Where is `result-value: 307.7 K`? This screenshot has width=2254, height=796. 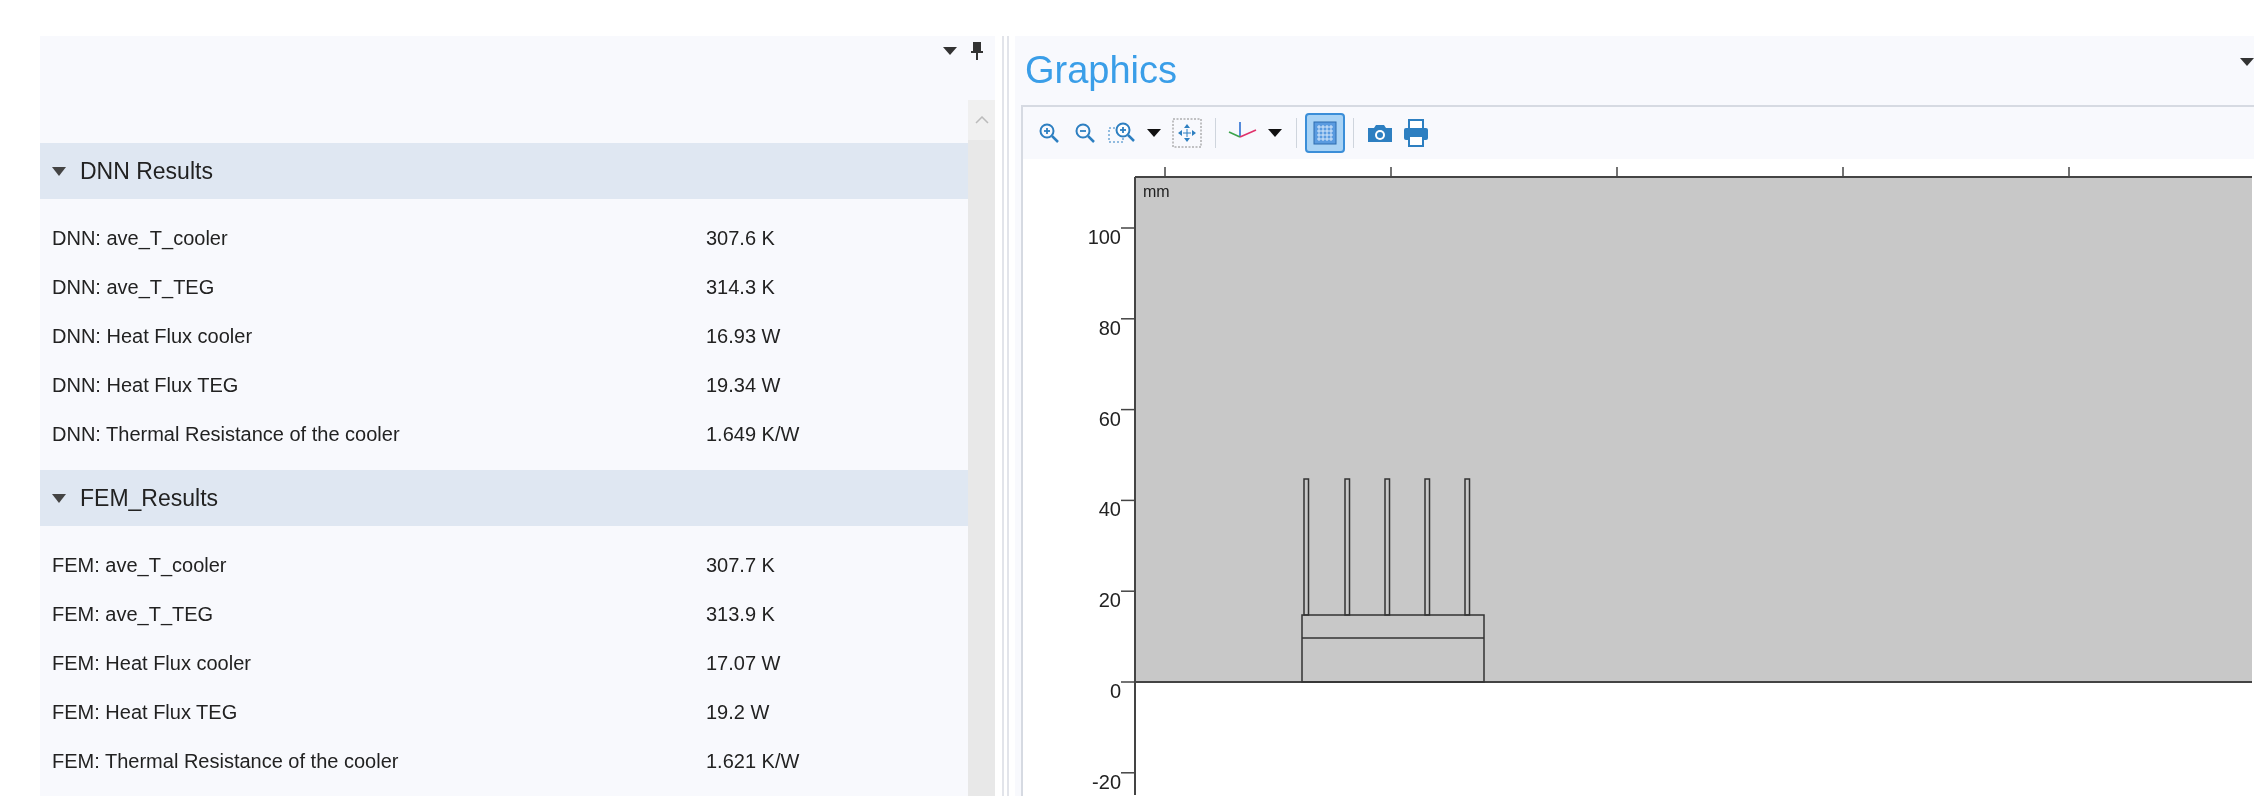
result-value: 307.7 K is located at coordinates (740, 565).